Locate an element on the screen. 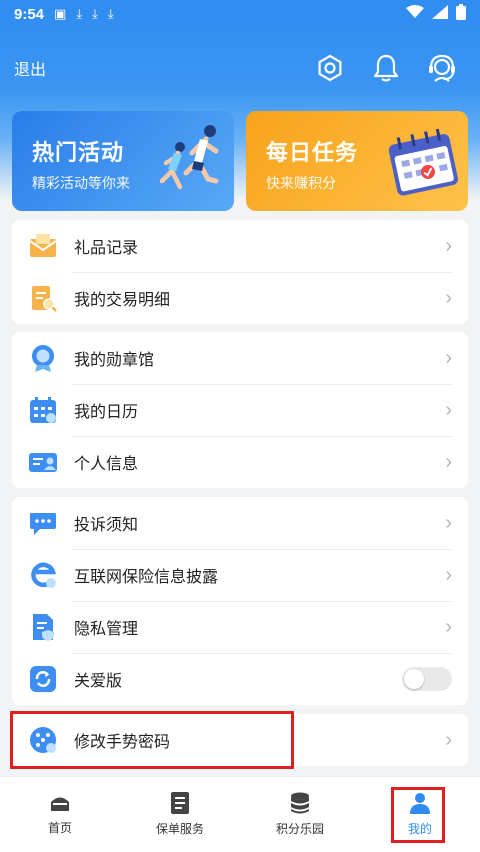  banner-row: 热门活动 精彩活动等你来 每日任务 快来赚积分 is located at coordinates (240, 161).